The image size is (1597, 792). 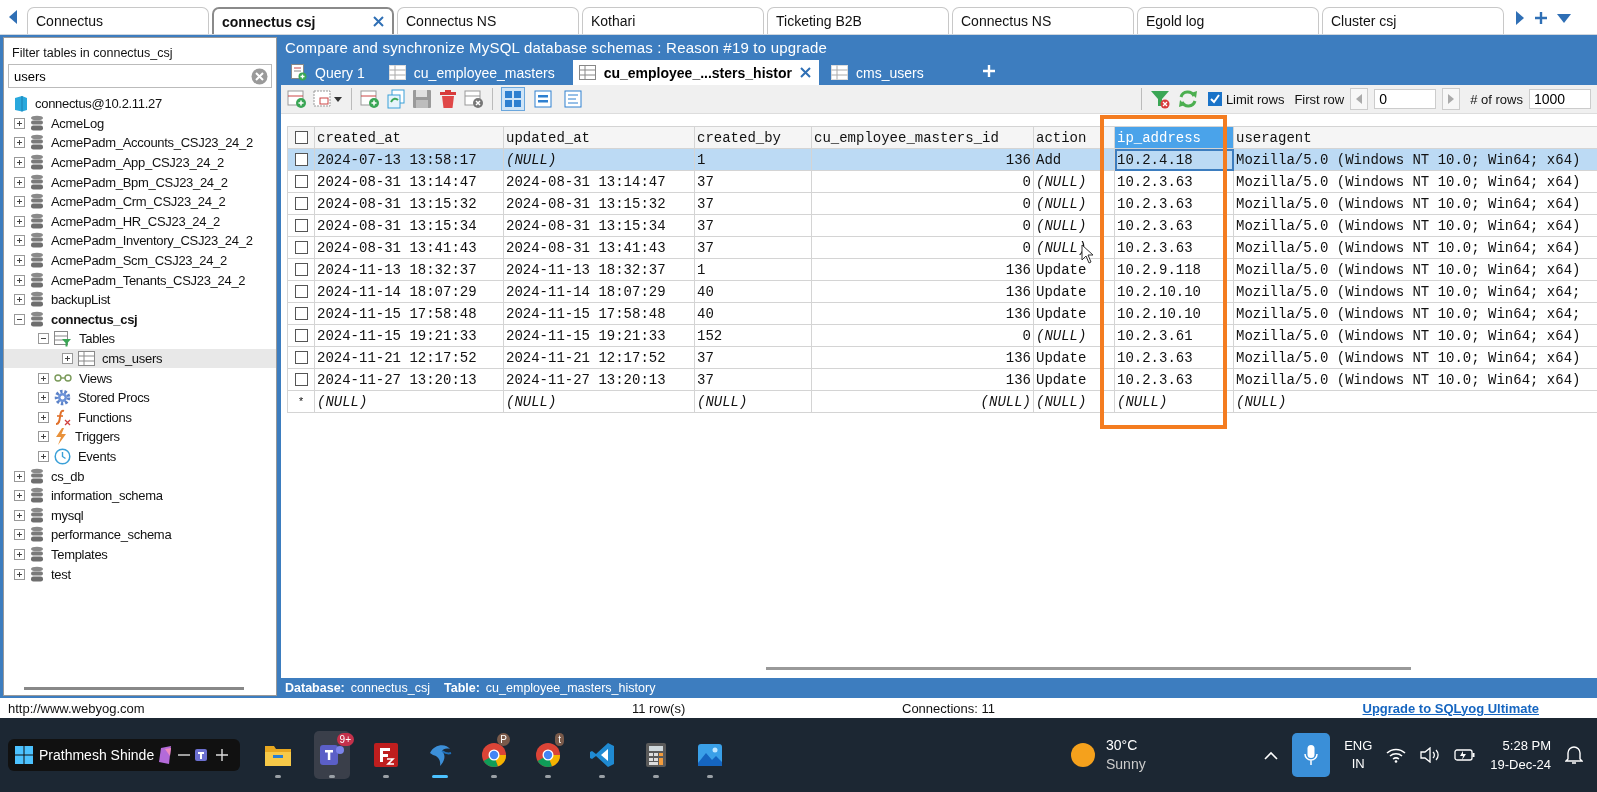 What do you see at coordinates (1560, 99) in the screenshot?
I see `row-count-field: 1000` at bounding box center [1560, 99].